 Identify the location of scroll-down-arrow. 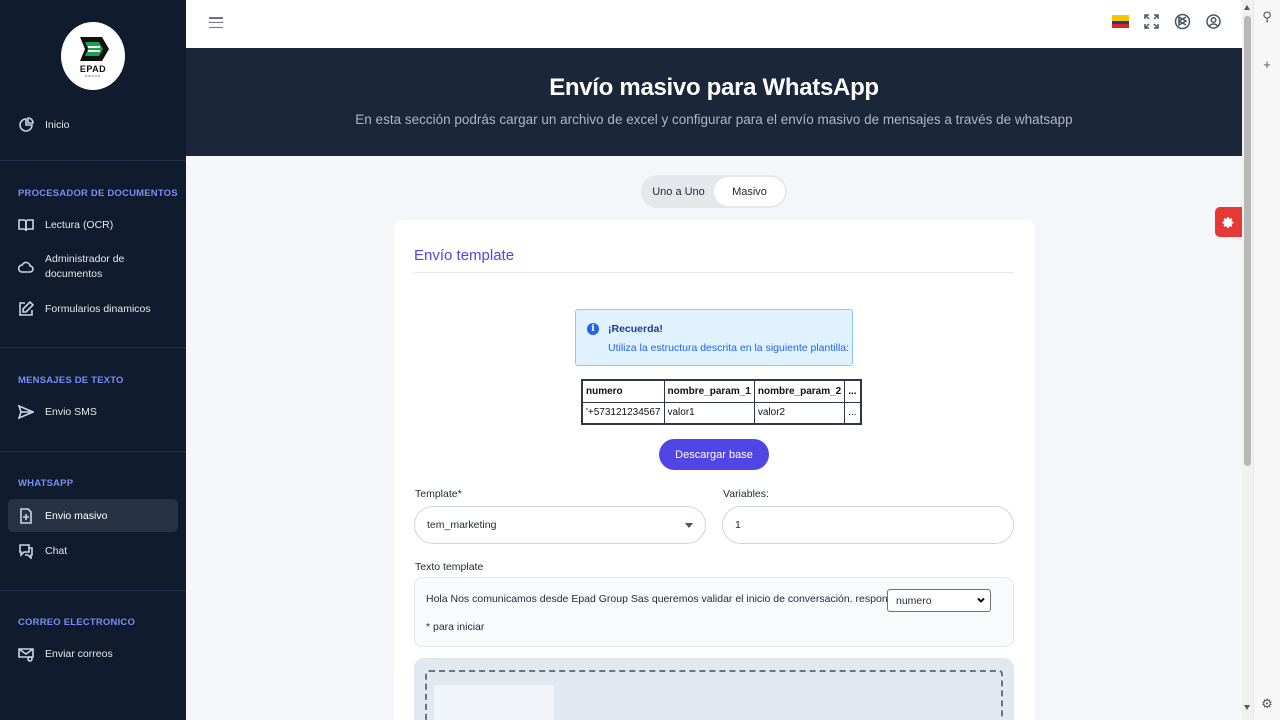
(1247, 707).